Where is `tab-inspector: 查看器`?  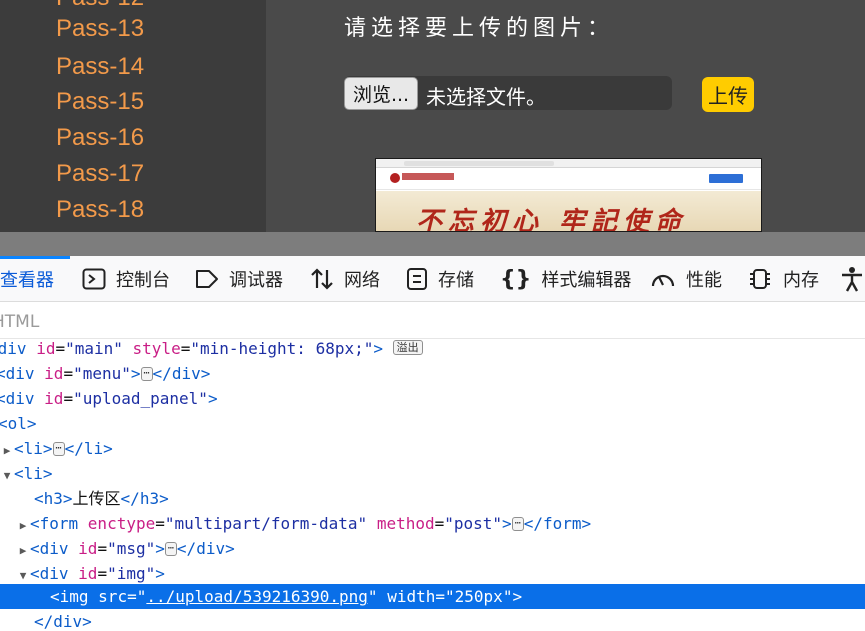 tab-inspector: 查看器 is located at coordinates (27, 279).